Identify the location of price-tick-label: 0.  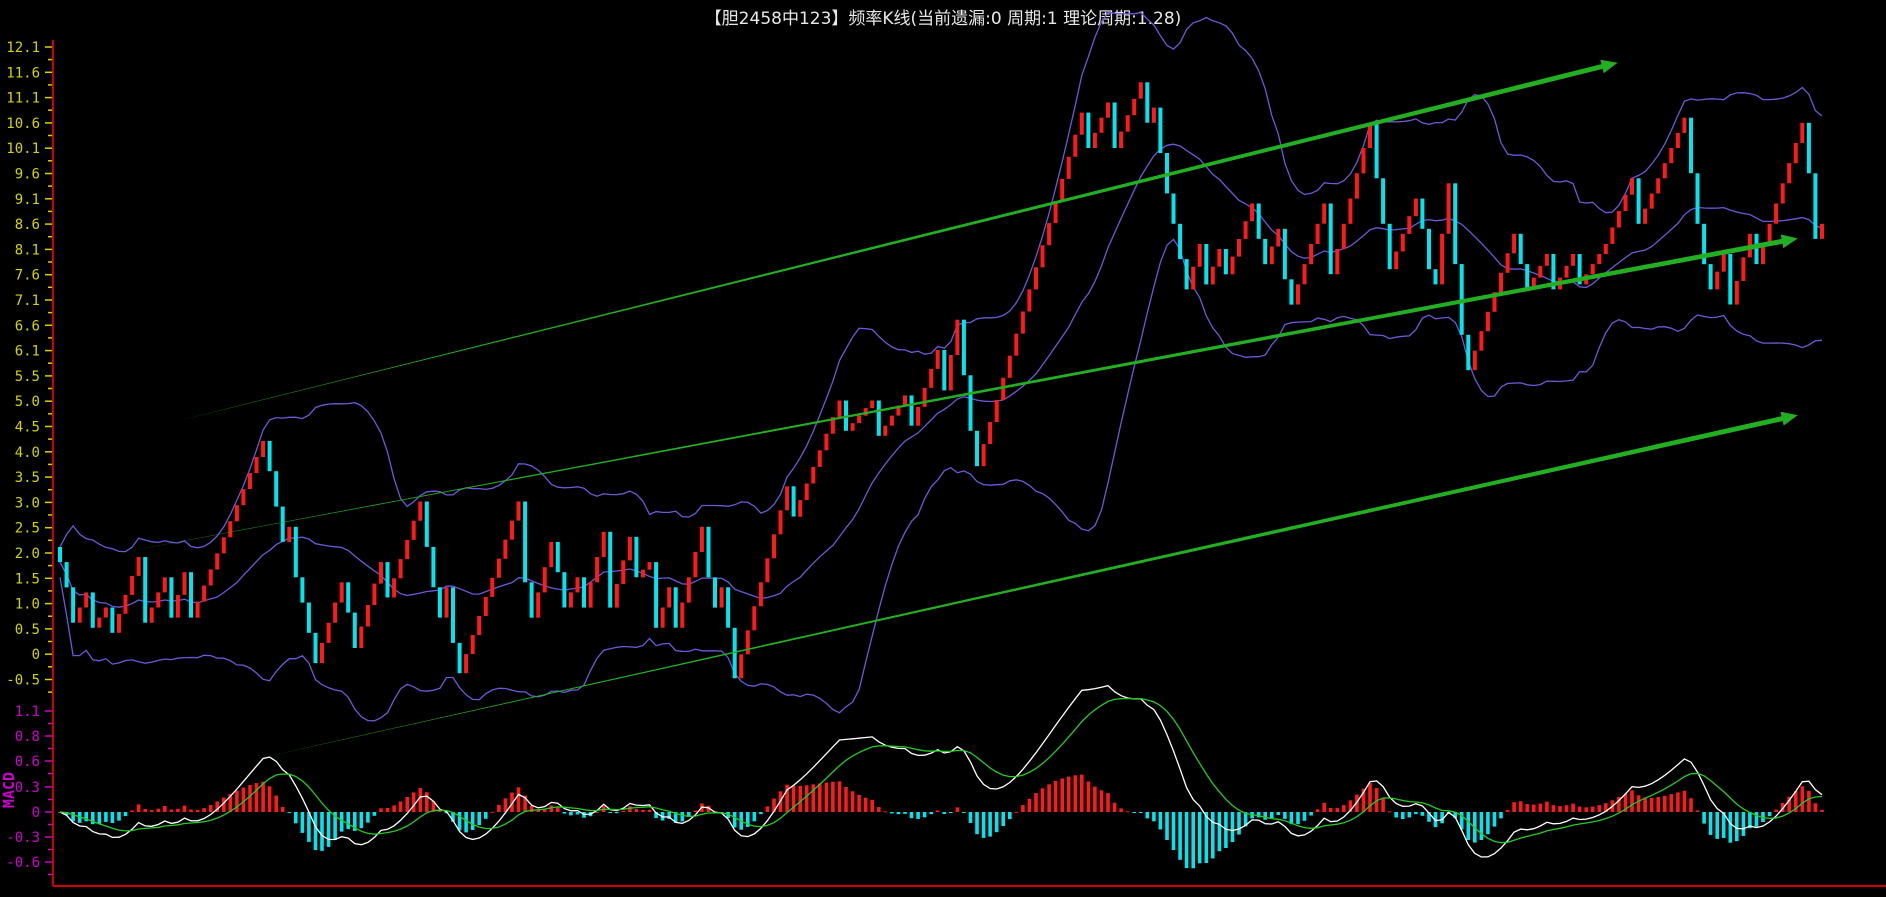
(36, 655).